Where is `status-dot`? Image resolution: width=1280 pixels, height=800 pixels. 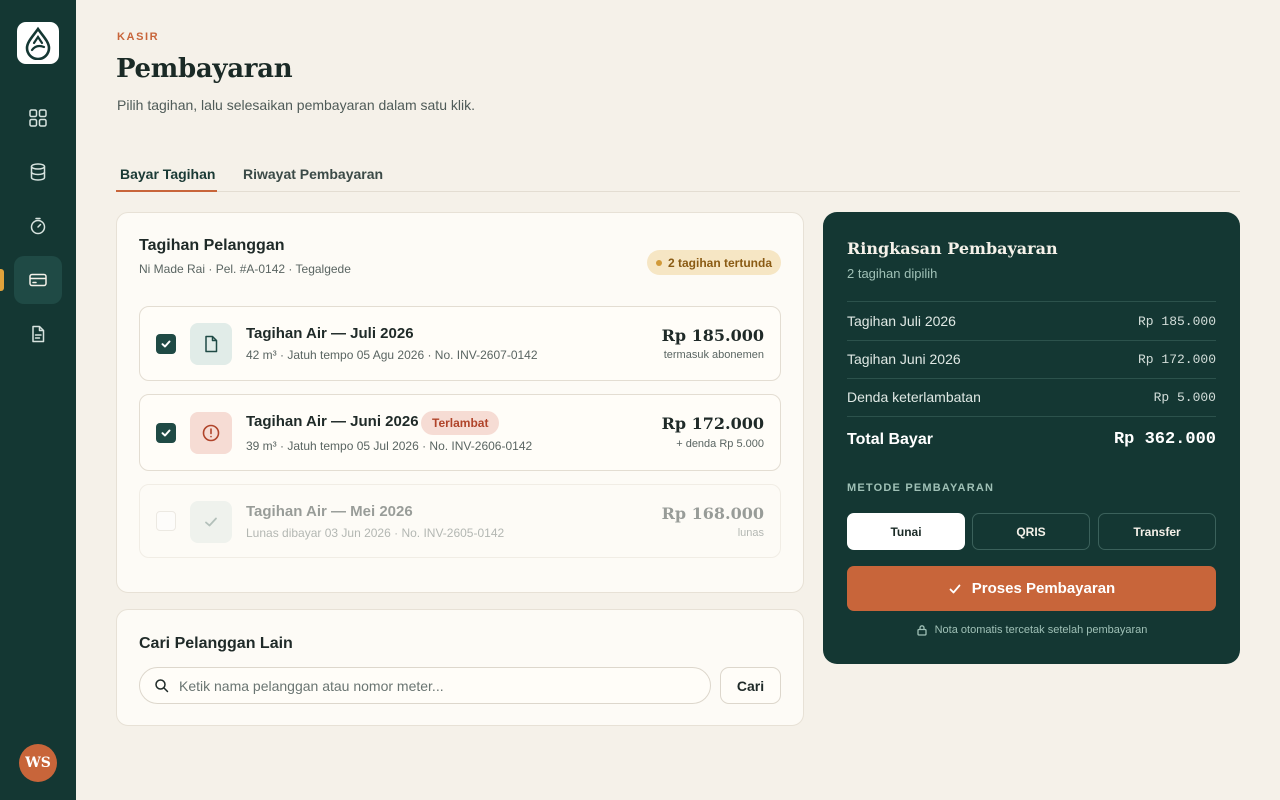 status-dot is located at coordinates (658, 262).